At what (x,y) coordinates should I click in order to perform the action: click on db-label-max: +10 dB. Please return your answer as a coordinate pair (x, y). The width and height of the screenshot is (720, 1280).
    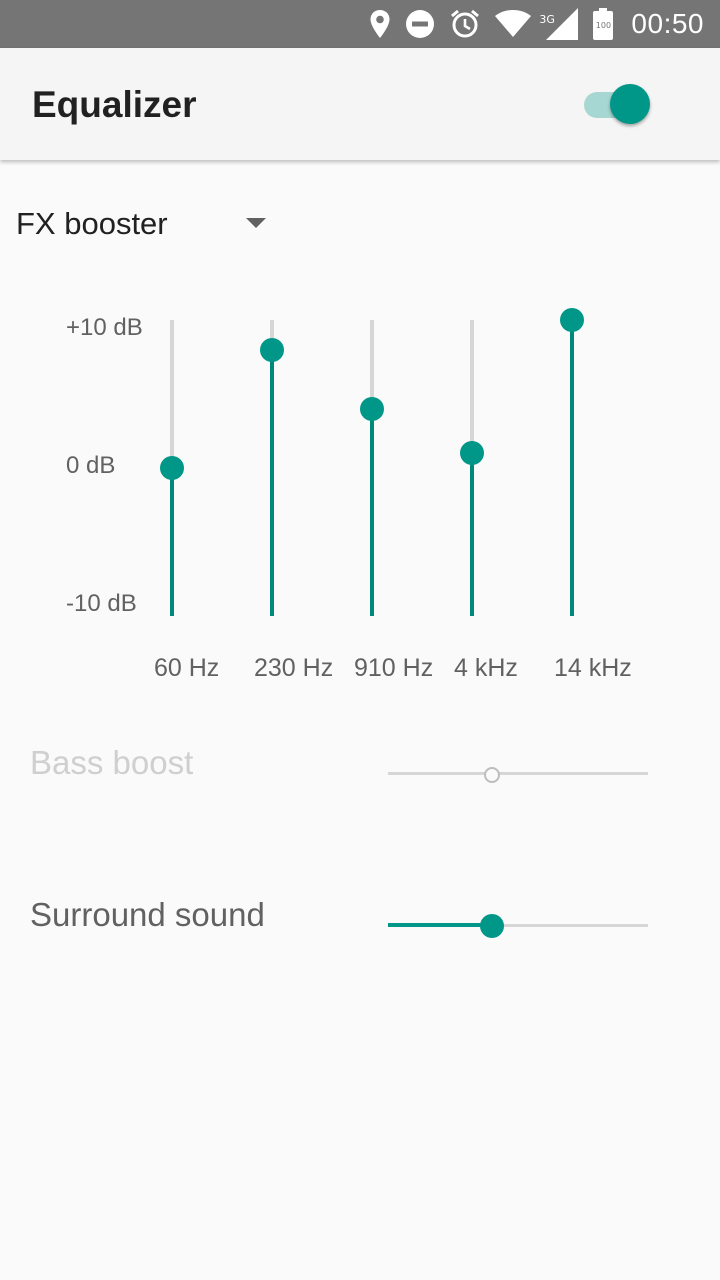
    Looking at the image, I should click on (104, 327).